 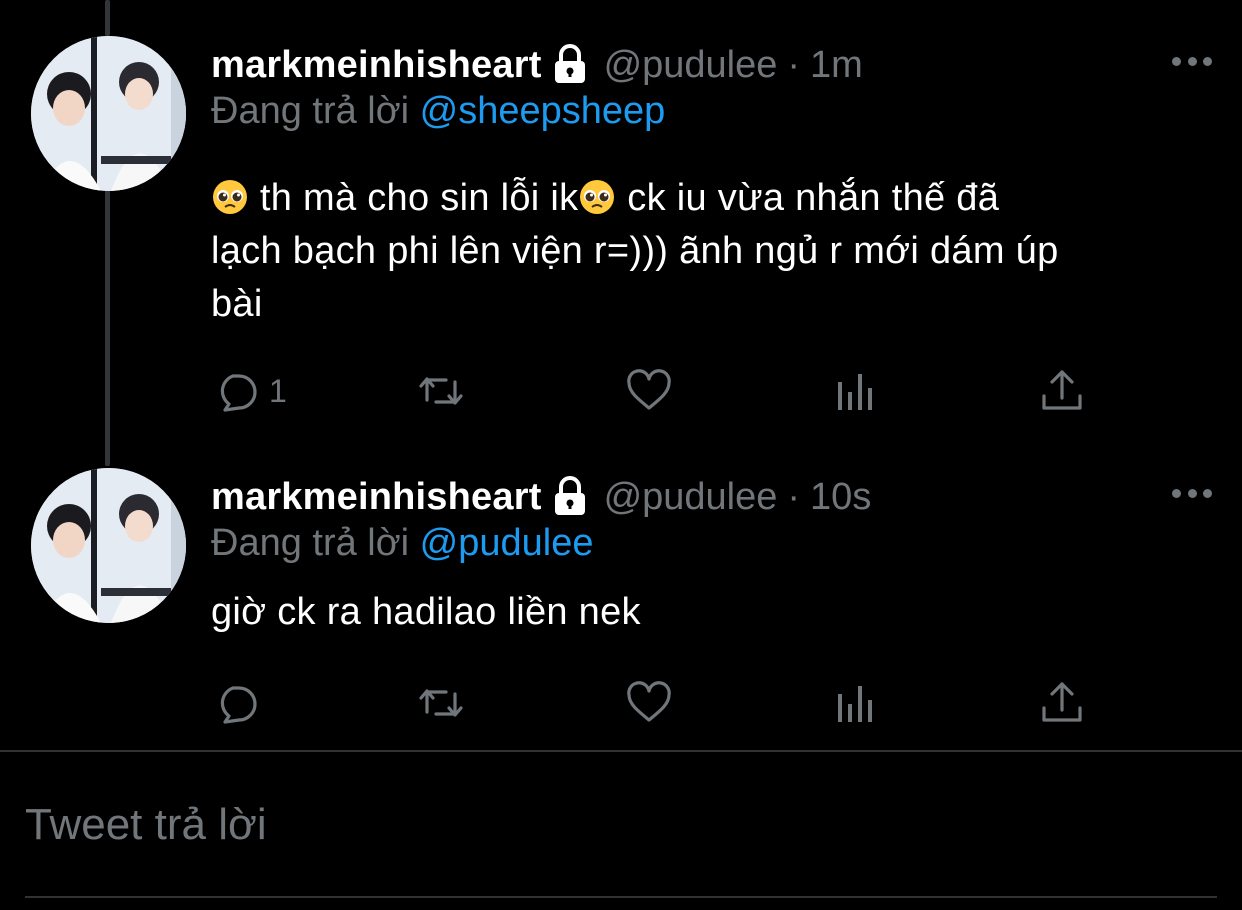 I want to click on tweet-actions, so click(x=651, y=703).